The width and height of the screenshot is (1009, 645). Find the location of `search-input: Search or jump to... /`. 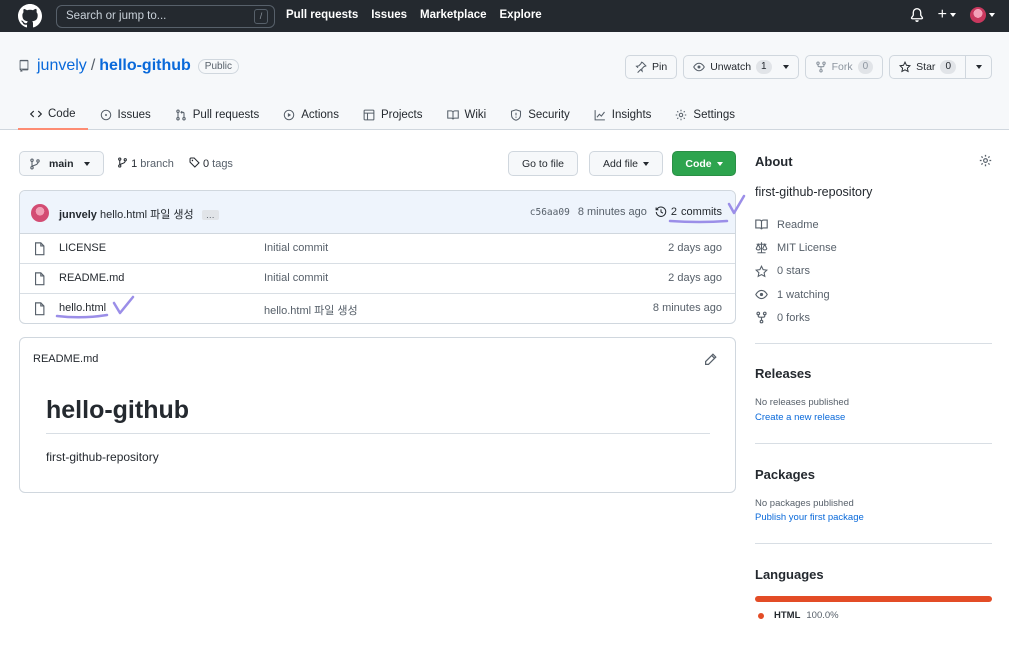

search-input: Search or jump to... / is located at coordinates (165, 16).